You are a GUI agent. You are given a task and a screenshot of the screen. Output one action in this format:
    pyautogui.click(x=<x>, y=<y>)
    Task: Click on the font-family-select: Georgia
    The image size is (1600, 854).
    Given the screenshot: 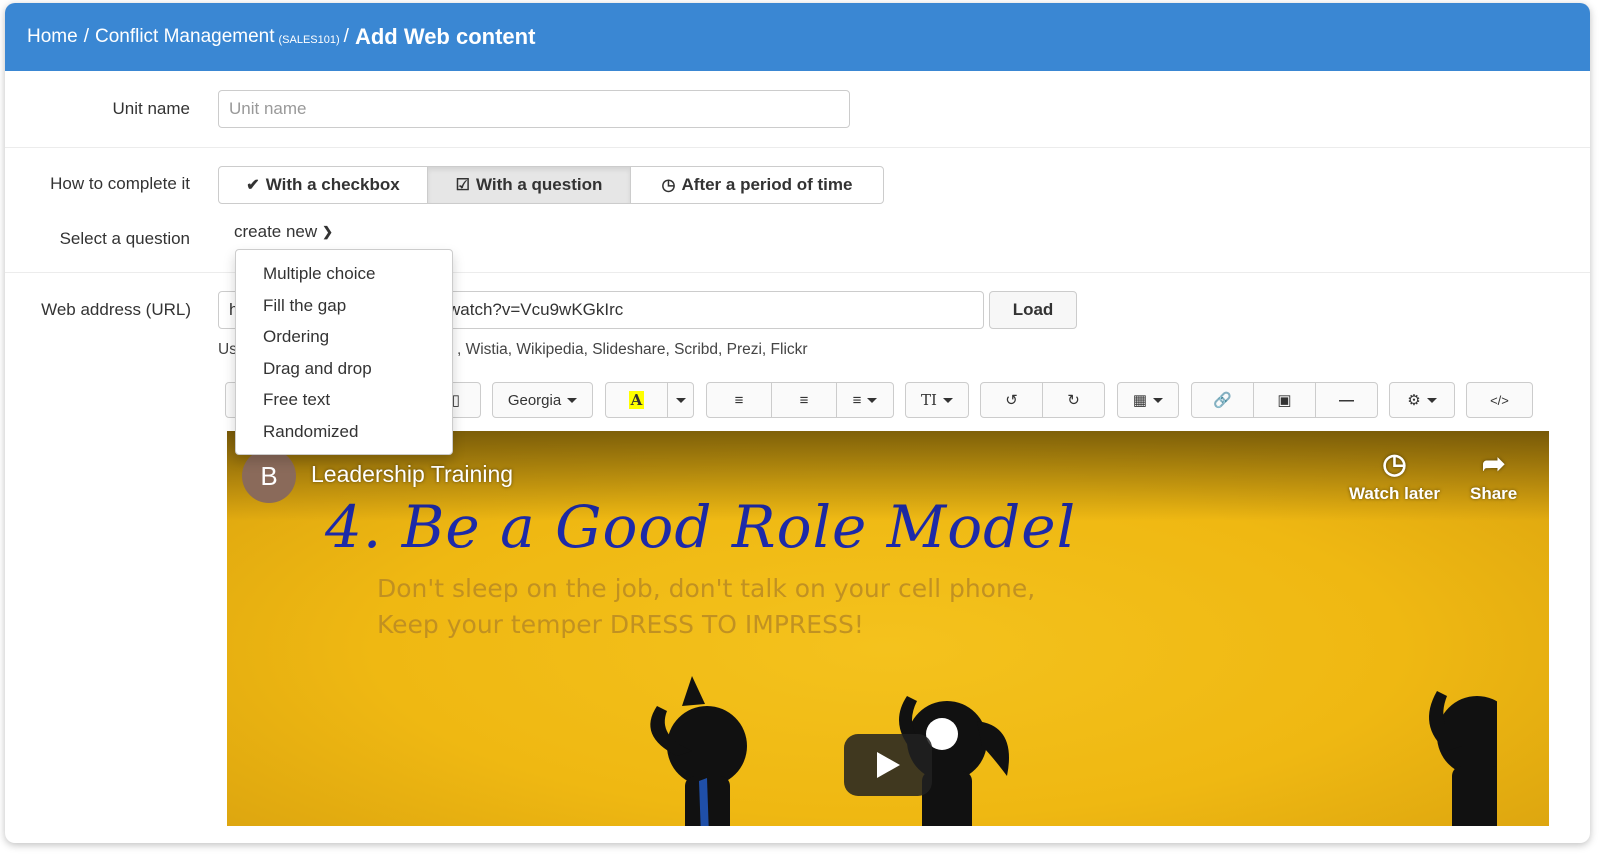 What is the action you would take?
    pyautogui.click(x=542, y=400)
    